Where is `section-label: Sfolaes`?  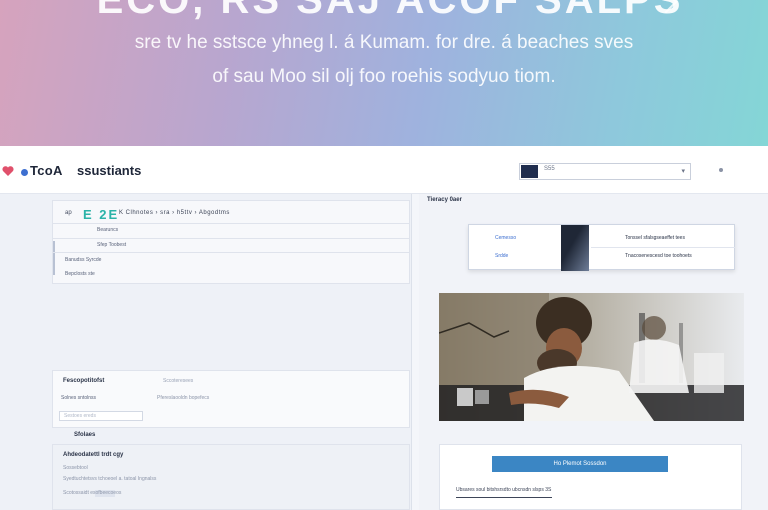
section-label: Sfolaes is located at coordinates (85, 435).